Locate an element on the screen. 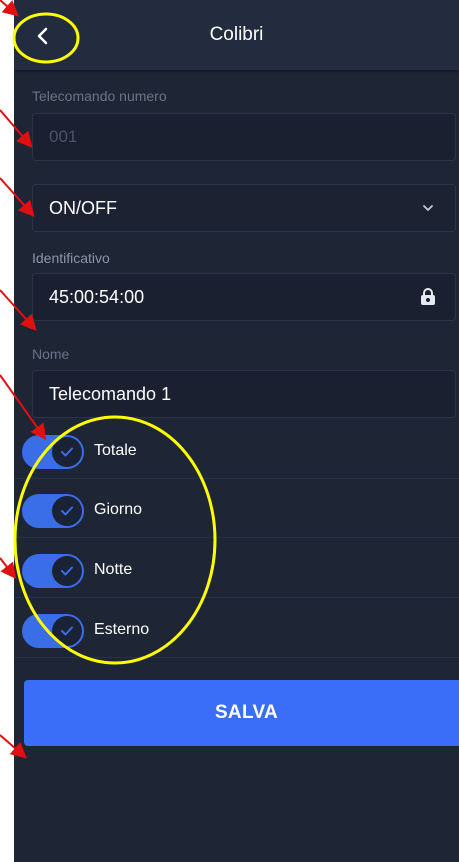 This screenshot has width=459, height=862. app-header: Colibri is located at coordinates (236, 35).